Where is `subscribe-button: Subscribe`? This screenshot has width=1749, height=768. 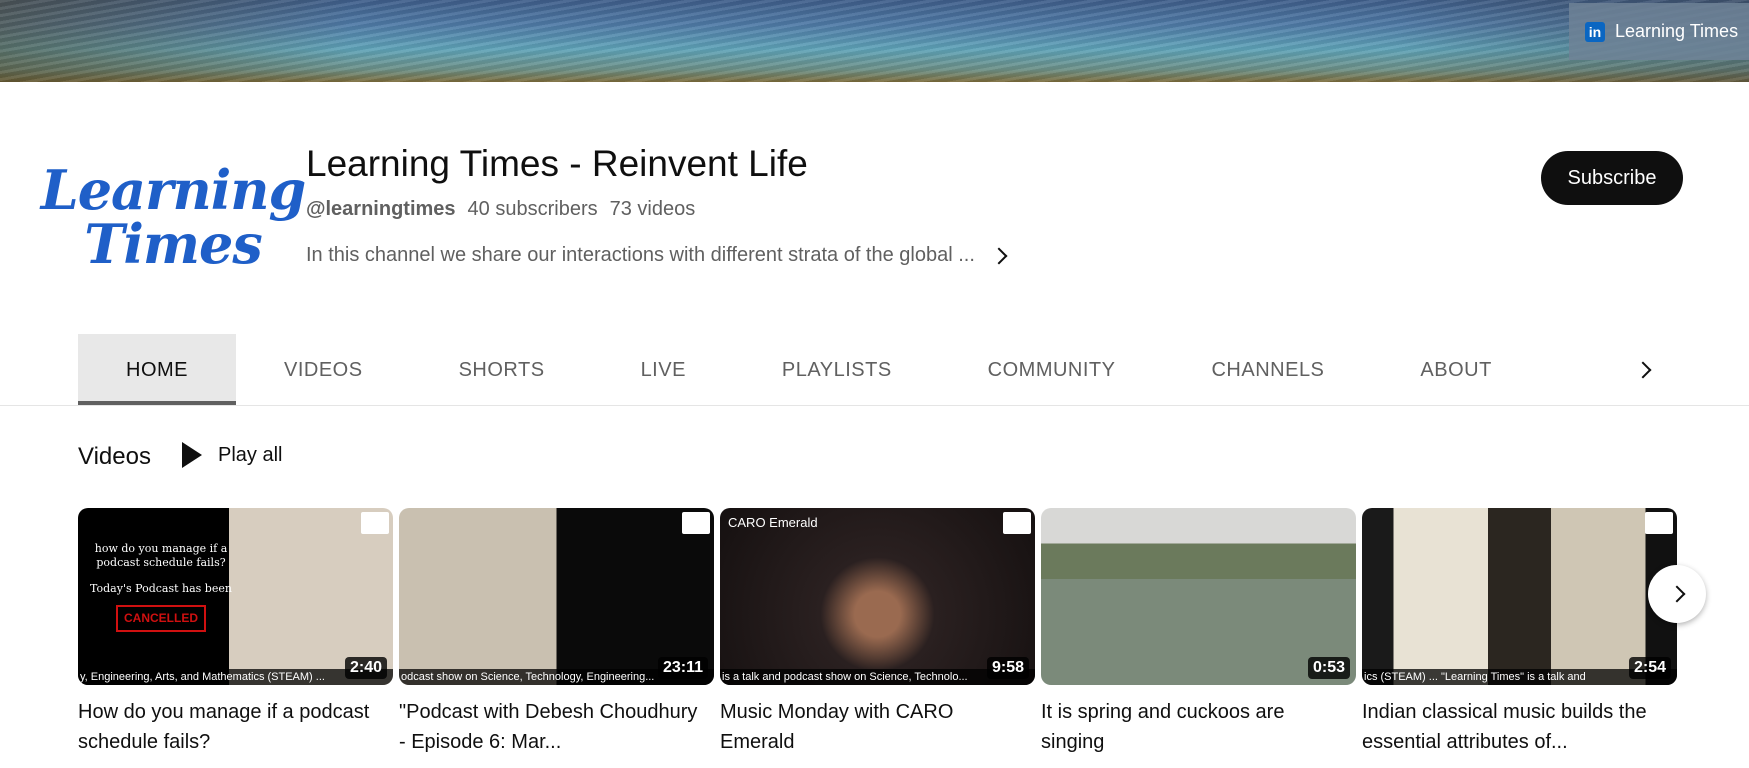
subscribe-button: Subscribe is located at coordinates (1612, 178).